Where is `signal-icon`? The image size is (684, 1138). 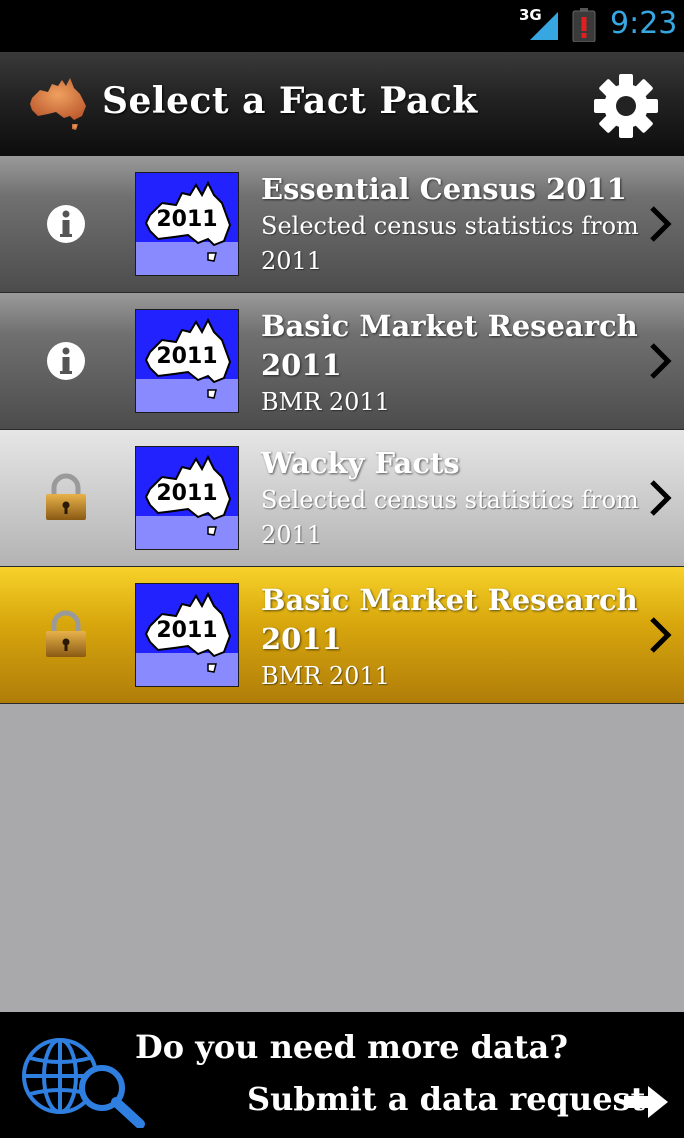
signal-icon is located at coordinates (544, 26).